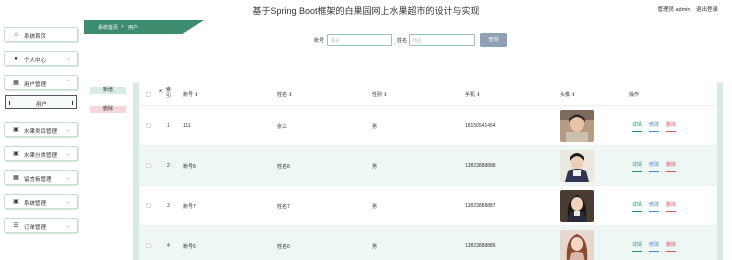  What do you see at coordinates (68, 83) in the screenshot?
I see `chevron-up-icon: ⌃` at bounding box center [68, 83].